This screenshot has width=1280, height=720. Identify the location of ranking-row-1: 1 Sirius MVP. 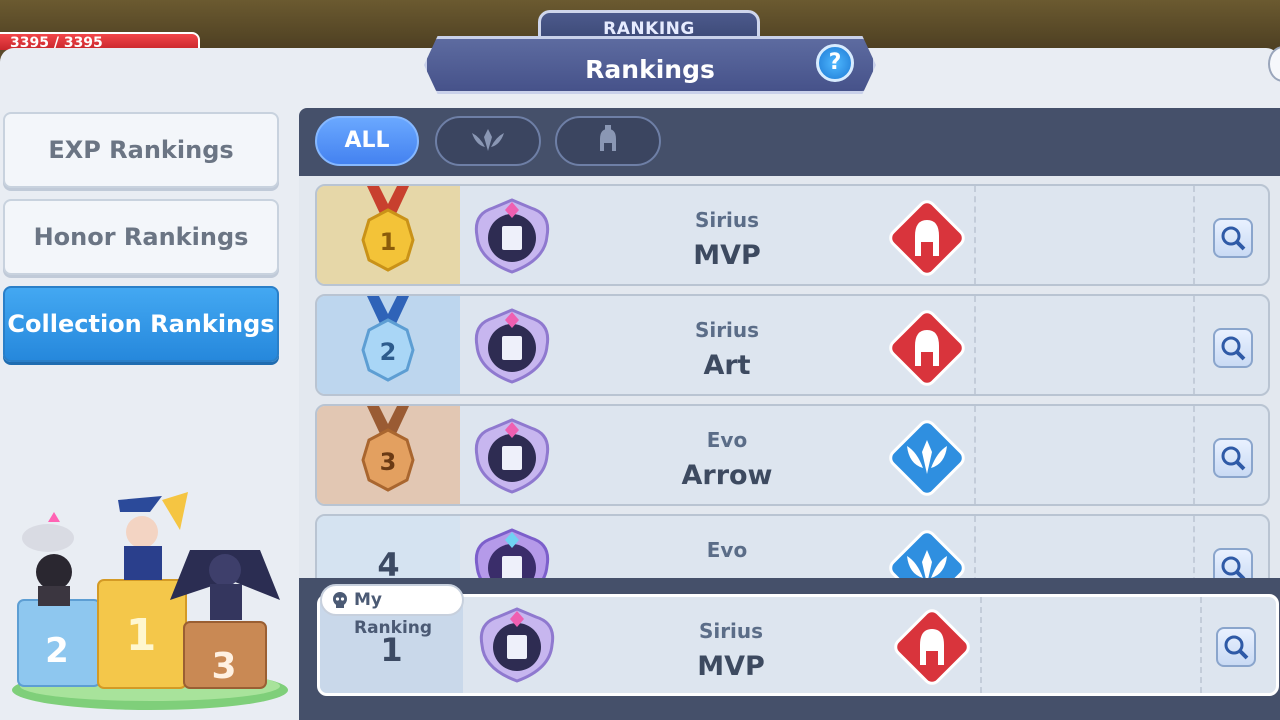
(792, 235).